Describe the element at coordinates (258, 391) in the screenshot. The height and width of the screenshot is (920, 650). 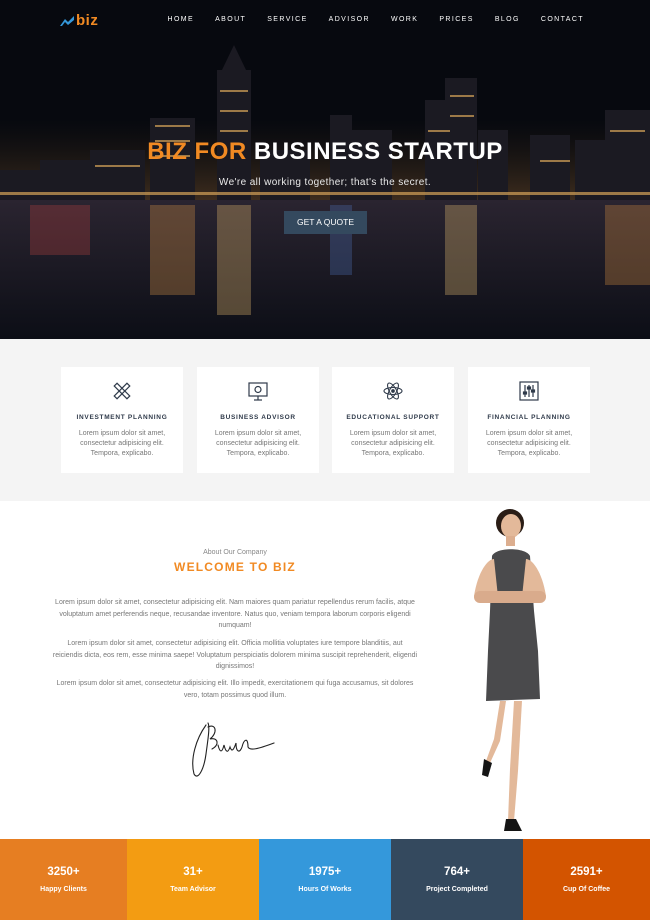
I see `presentation-board-icon` at that location.